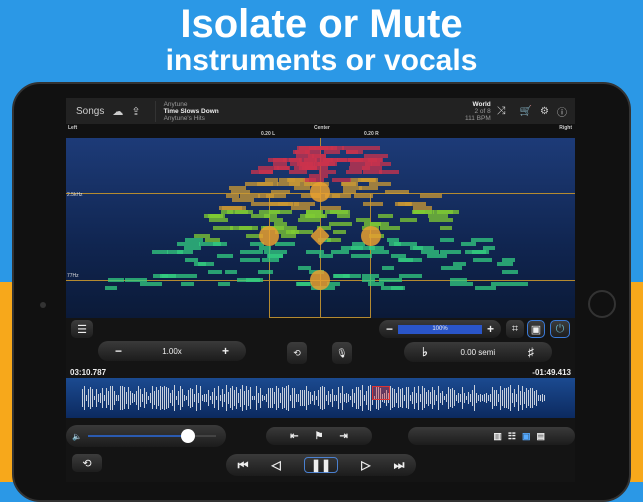  I want to click on mixer-icon: ☷, so click(512, 436).